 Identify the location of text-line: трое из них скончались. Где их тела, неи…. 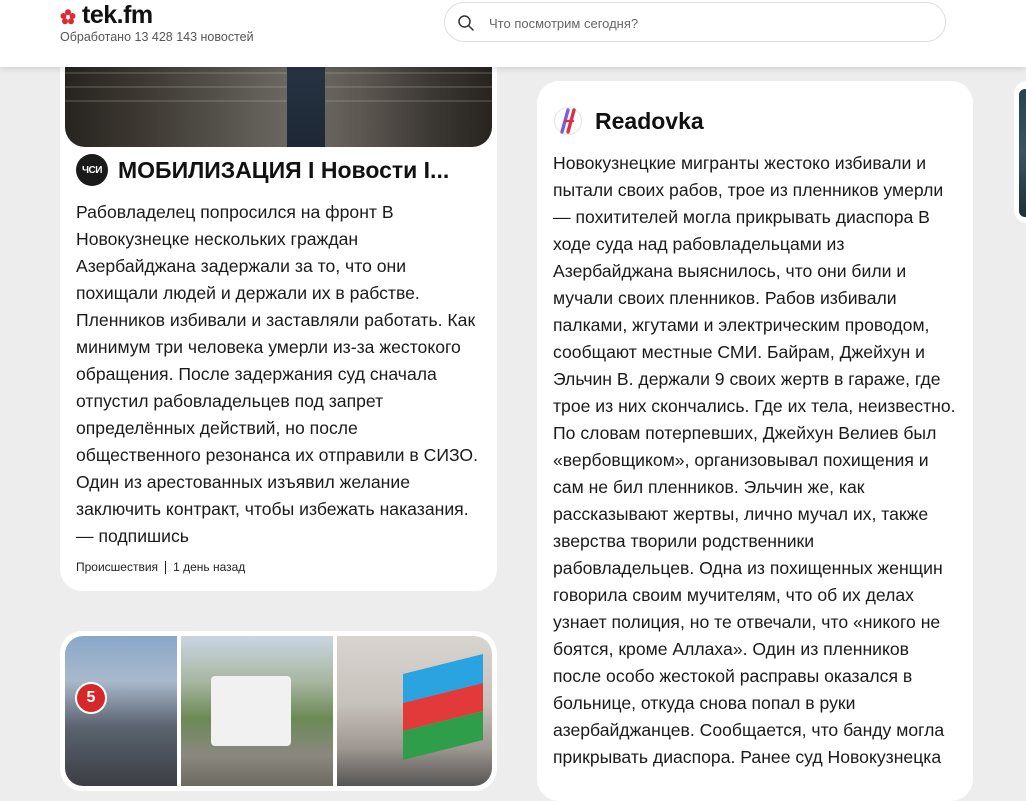
(754, 406).